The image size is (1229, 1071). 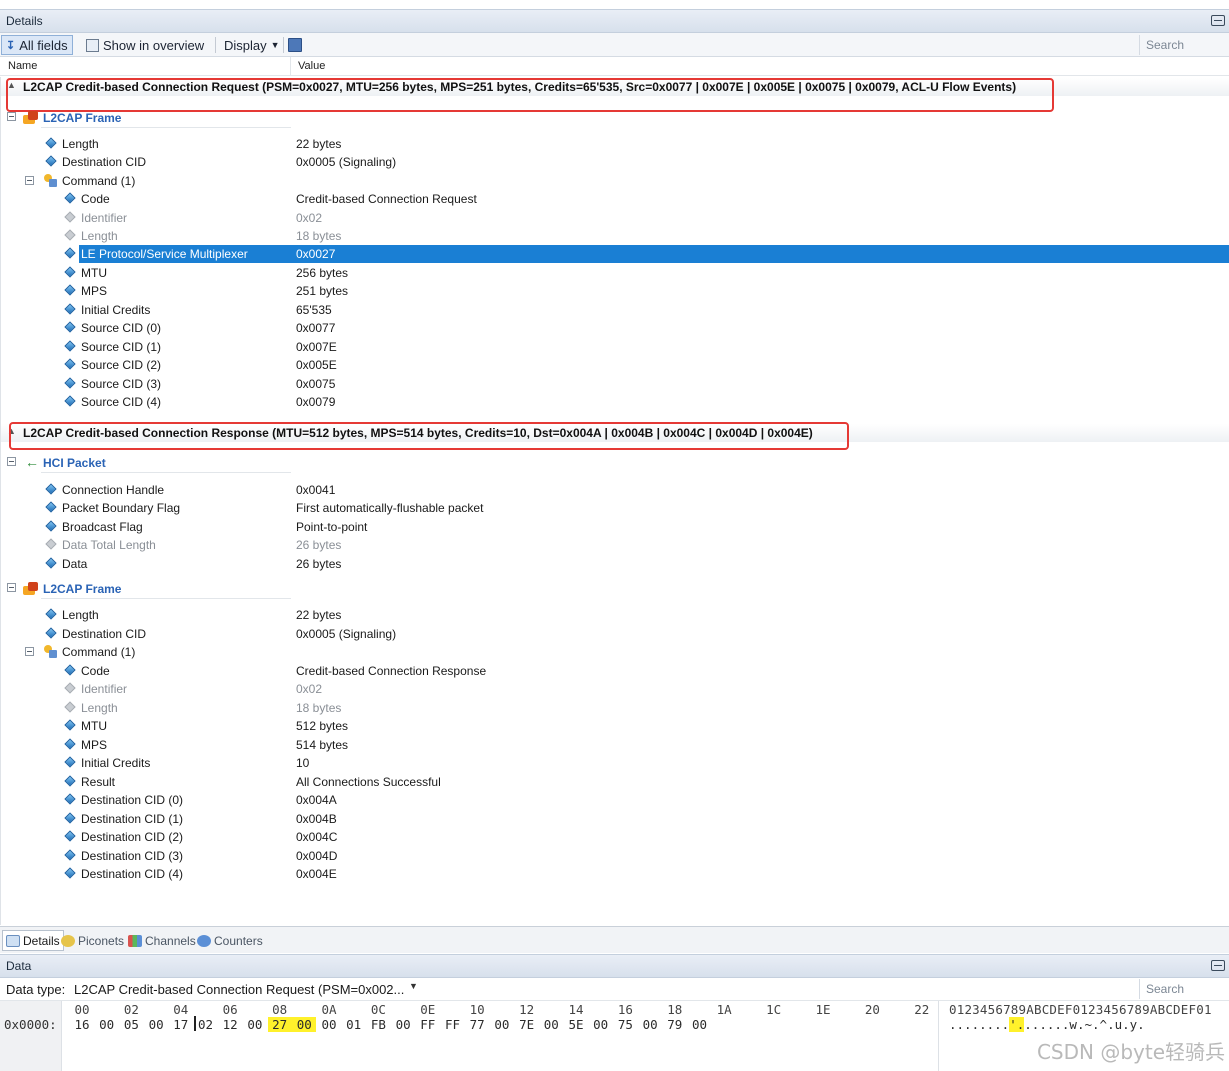 What do you see at coordinates (615, 874) in the screenshot?
I see `field-row: Destination CID (4) 0x004E` at bounding box center [615, 874].